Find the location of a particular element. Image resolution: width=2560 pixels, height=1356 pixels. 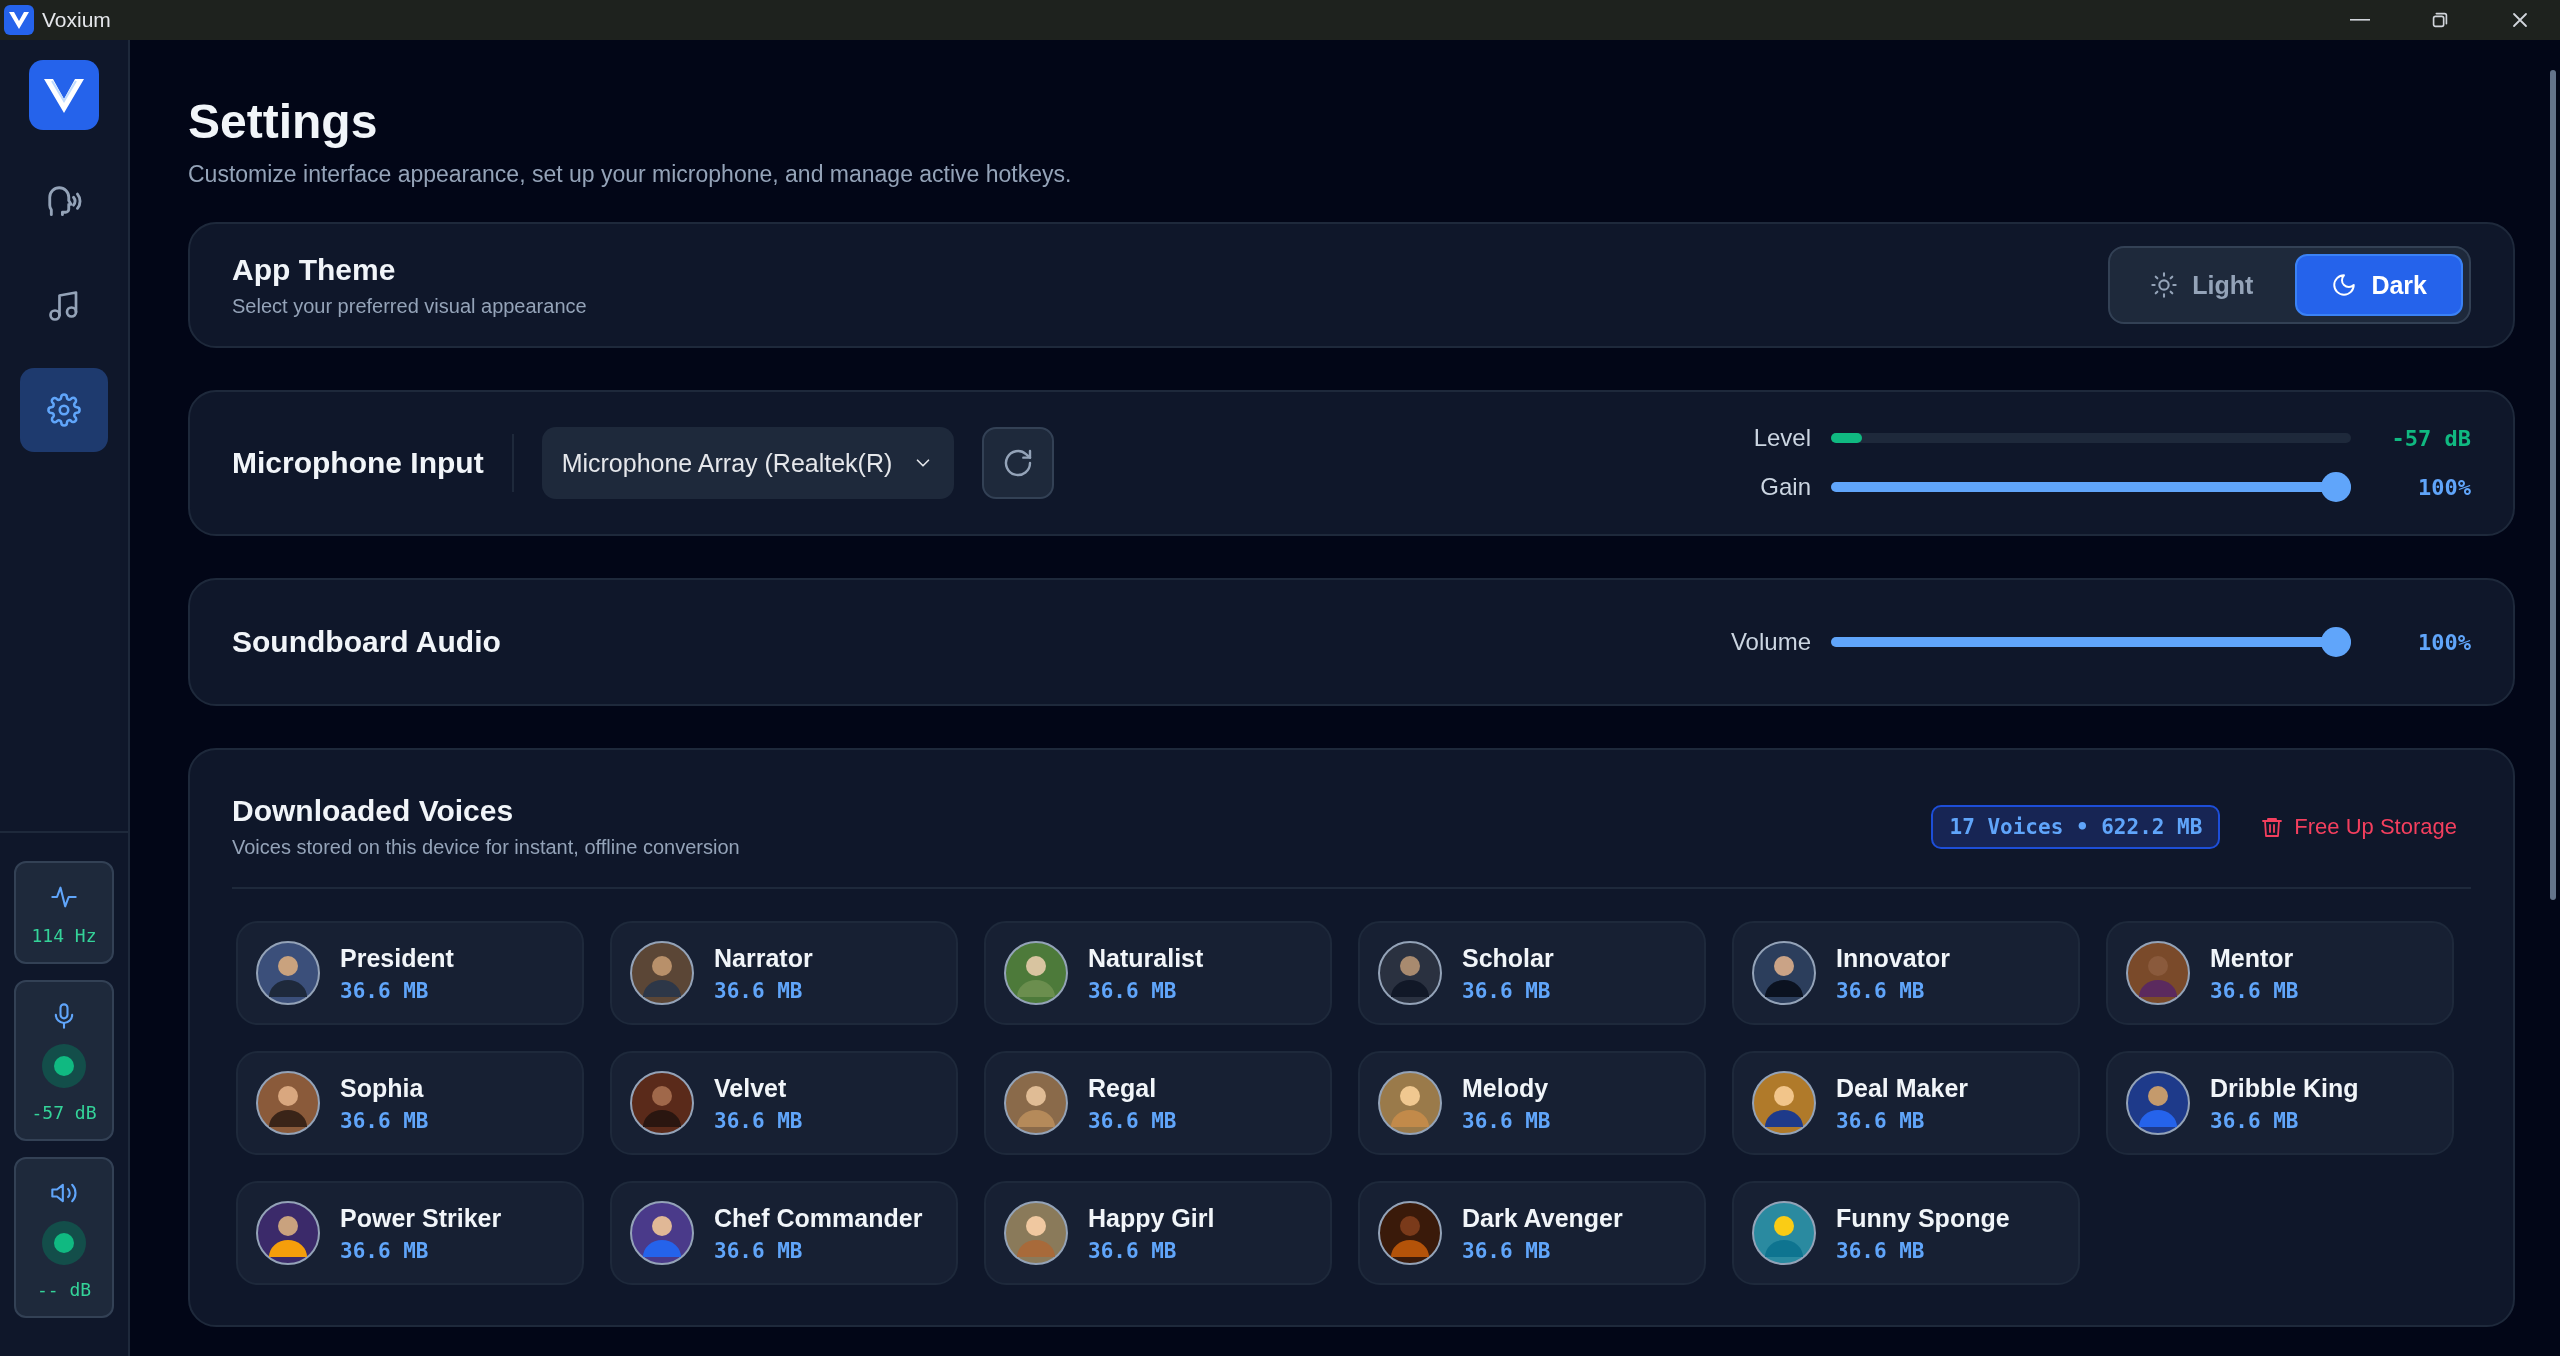

card-title: Downloaded Voices is located at coordinates (373, 811).